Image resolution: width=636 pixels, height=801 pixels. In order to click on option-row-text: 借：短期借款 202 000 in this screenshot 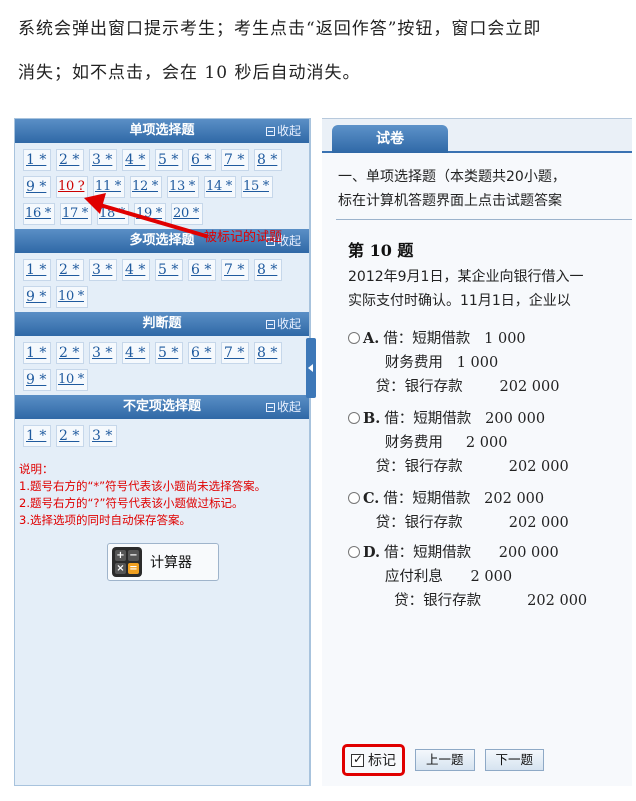, I will do `click(464, 499)`.